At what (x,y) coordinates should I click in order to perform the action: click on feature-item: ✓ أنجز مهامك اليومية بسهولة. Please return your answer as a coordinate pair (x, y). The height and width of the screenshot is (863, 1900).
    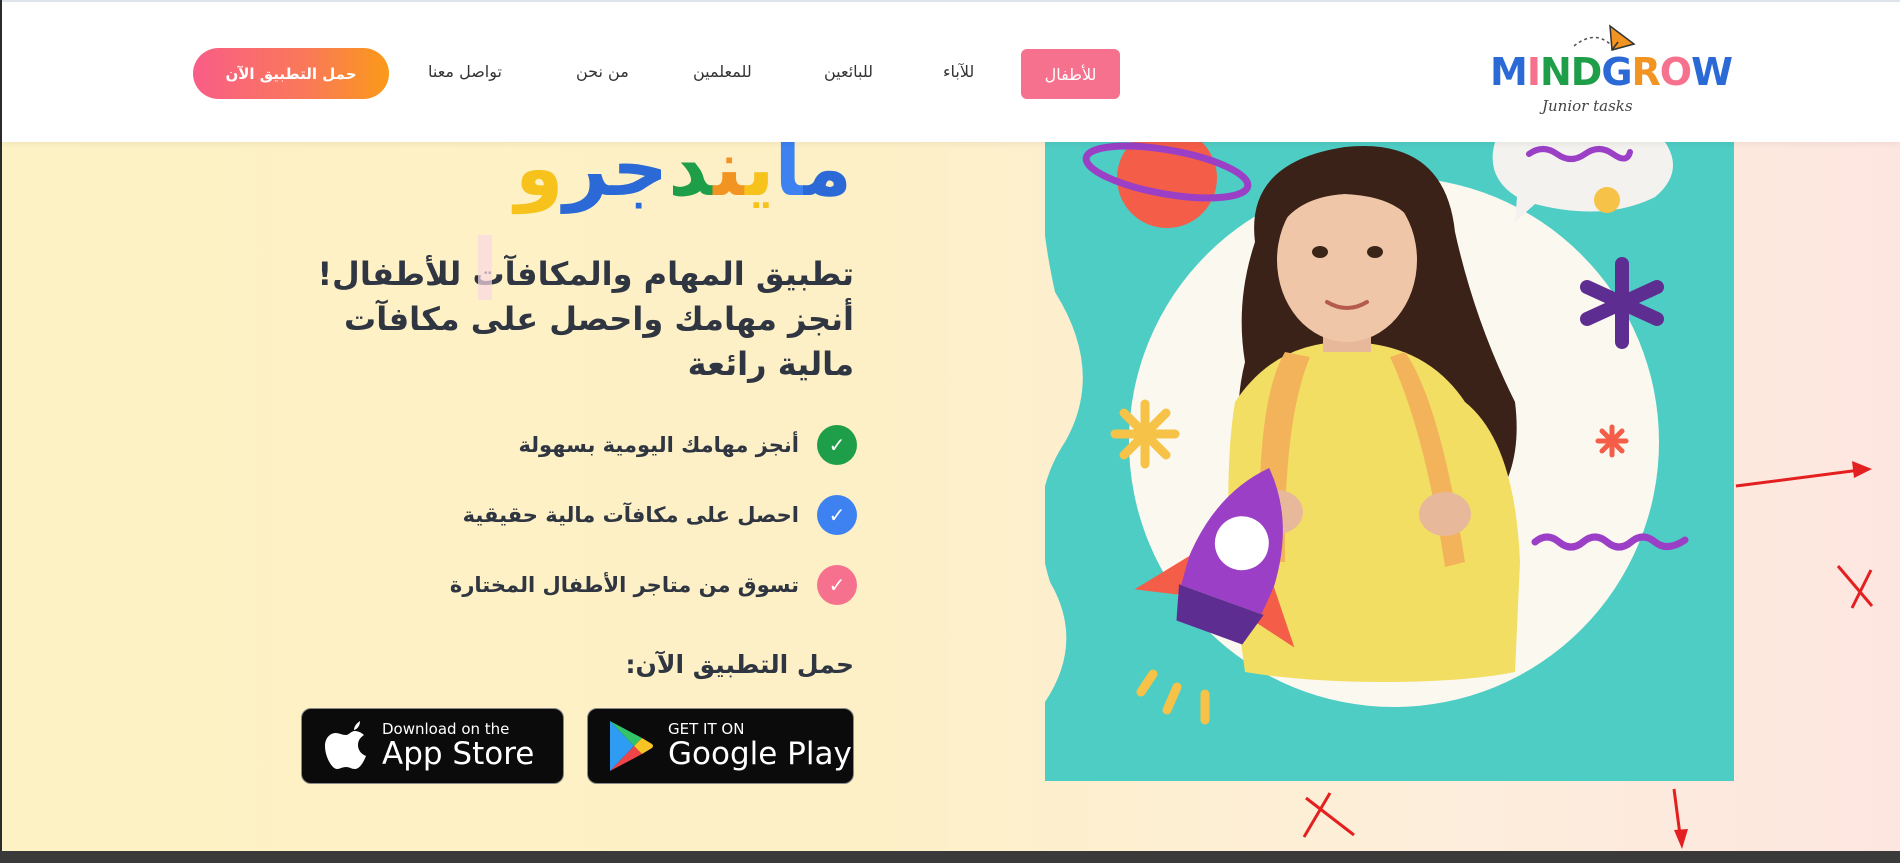
    Looking at the image, I should click on (687, 445).